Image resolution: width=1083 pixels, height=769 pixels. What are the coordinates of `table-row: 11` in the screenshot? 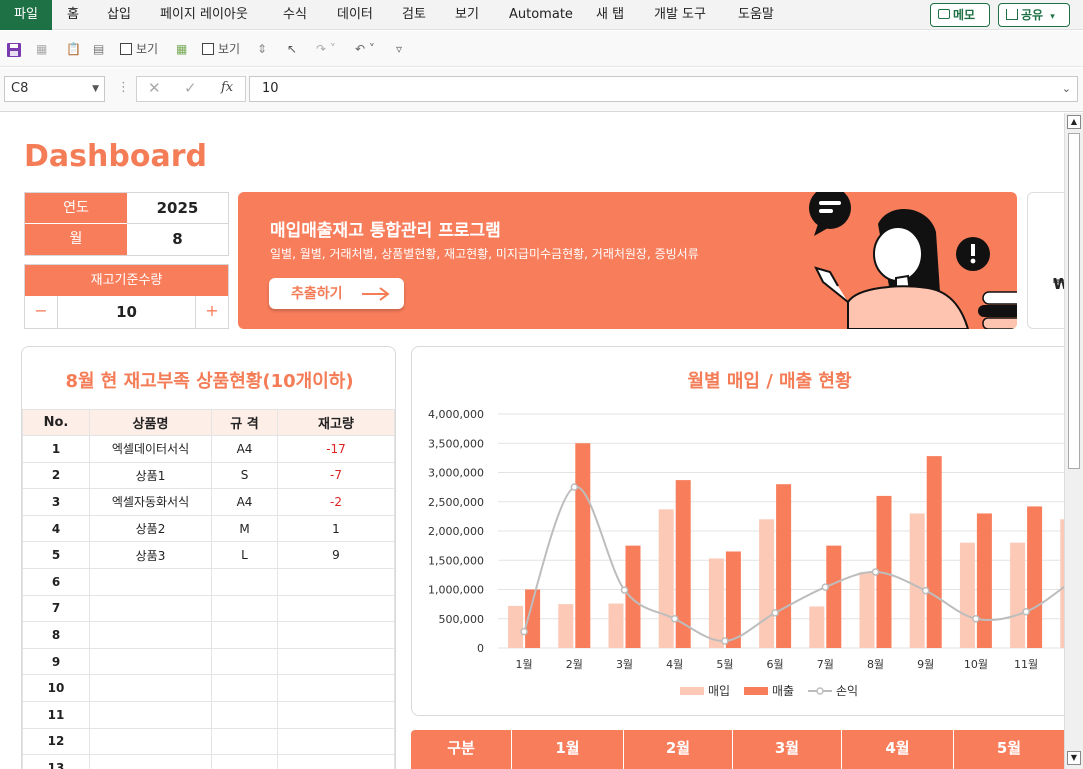 It's located at (208, 714).